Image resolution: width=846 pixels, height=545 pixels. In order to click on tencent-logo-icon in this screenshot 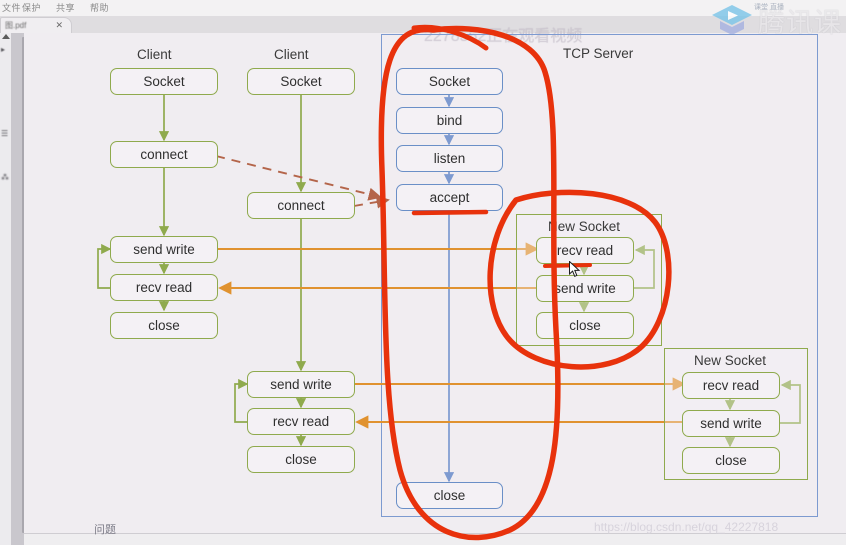, I will do `click(732, 20)`.